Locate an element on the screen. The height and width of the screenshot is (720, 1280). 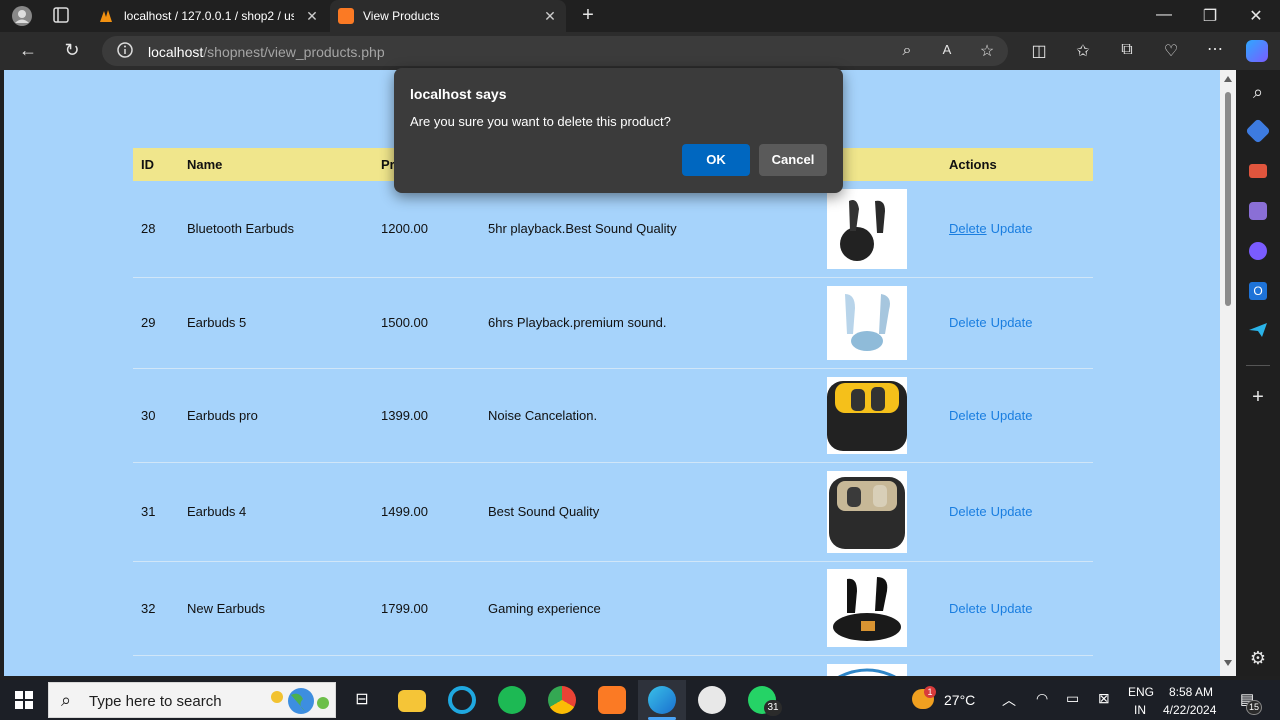
tab-phpmyadmin: localhost / 127.0.0.1 / shop2 / us ✕ is located at coordinates (208, 16).